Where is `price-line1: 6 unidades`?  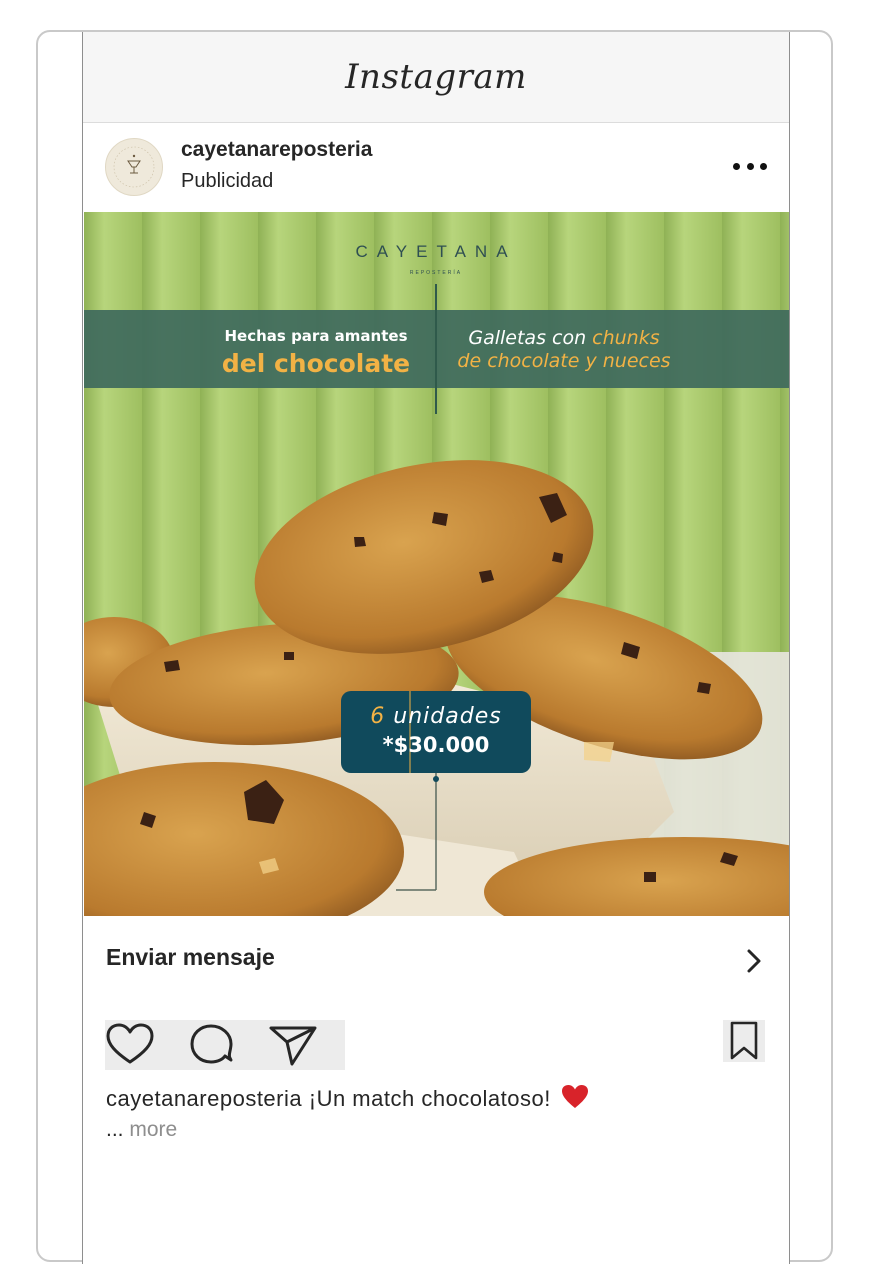
price-line1: 6 unidades is located at coordinates (435, 716).